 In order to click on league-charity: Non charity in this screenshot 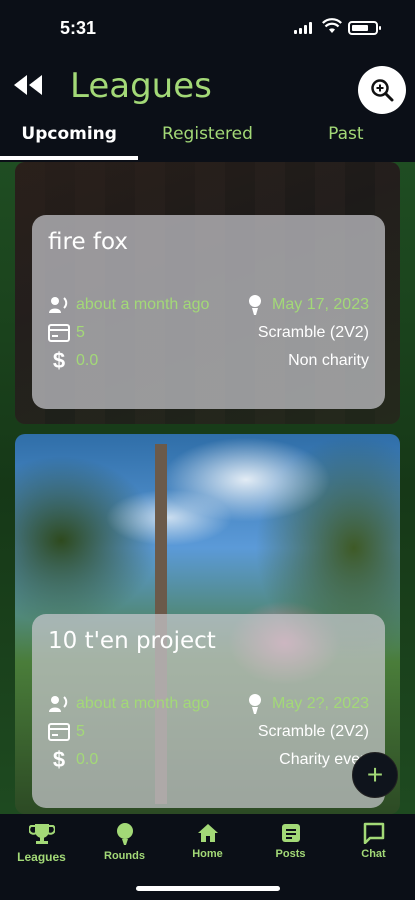, I will do `click(328, 360)`.